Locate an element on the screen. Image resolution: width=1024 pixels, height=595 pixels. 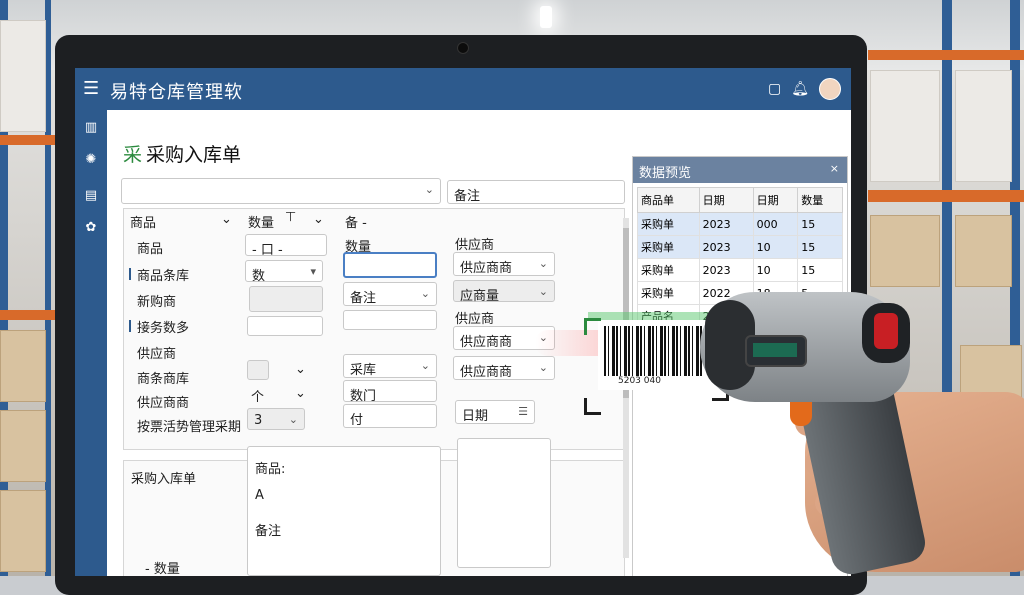
col-header-qty: 数量 is located at coordinates (261, 223).